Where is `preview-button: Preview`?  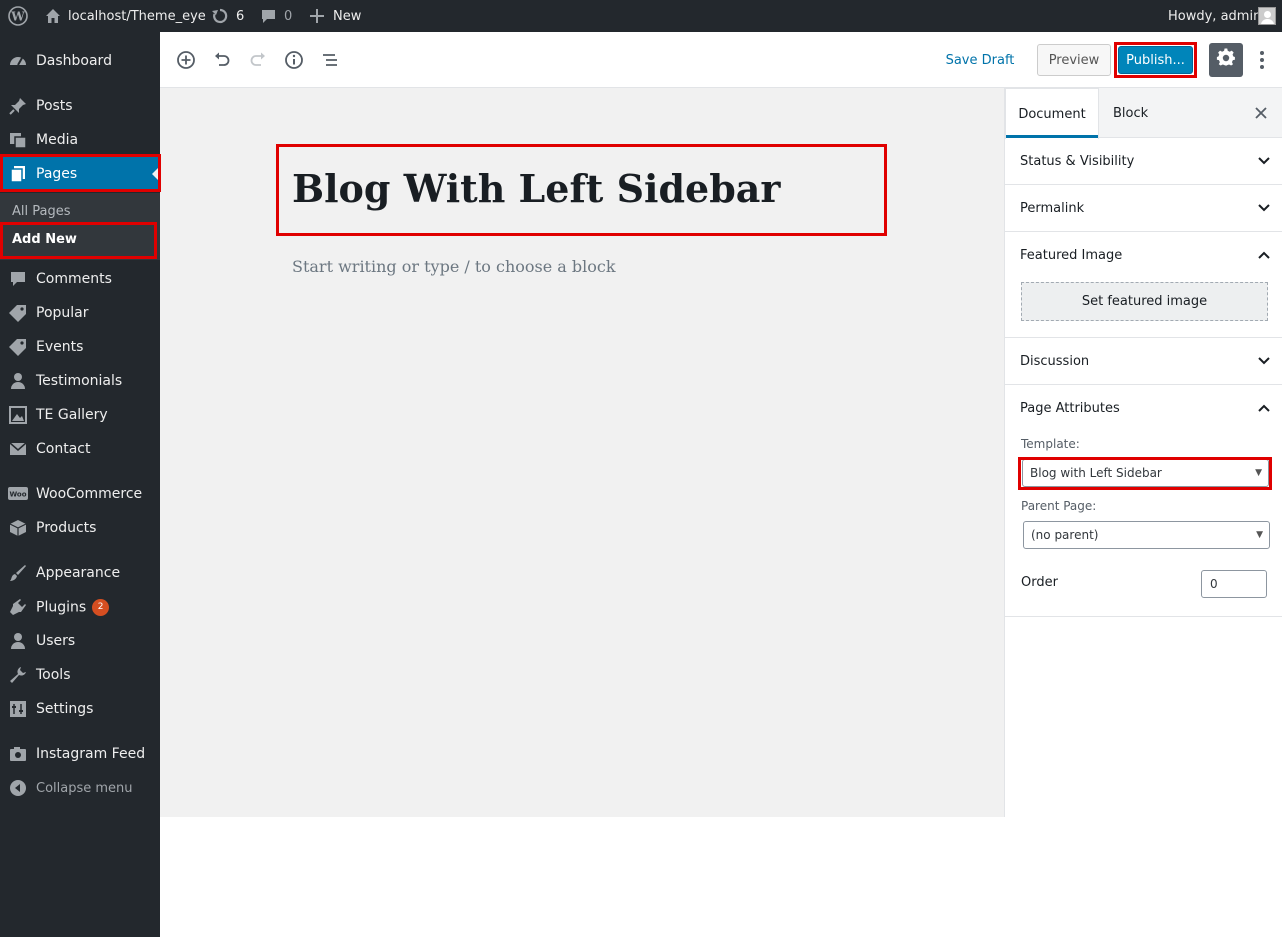
preview-button: Preview is located at coordinates (1074, 60).